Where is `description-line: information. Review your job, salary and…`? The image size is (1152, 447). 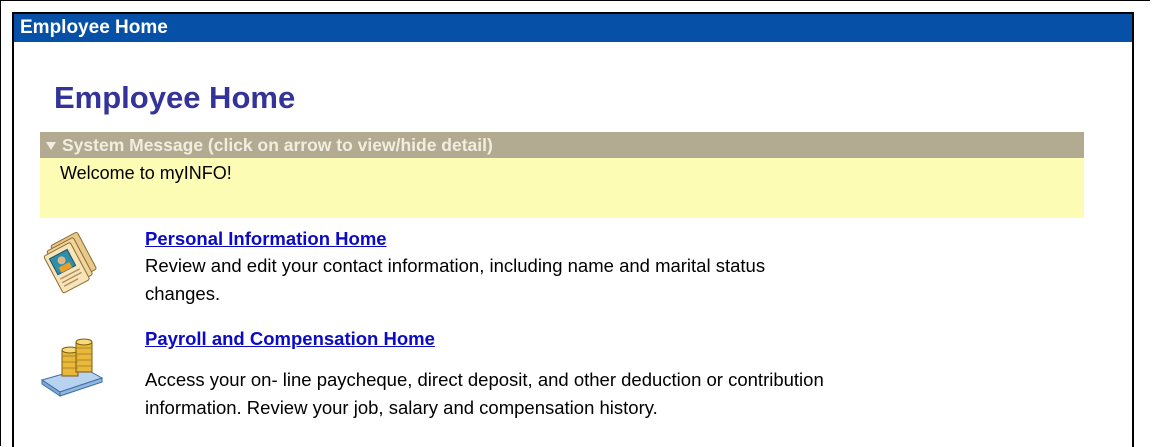 description-line: information. Review your job, salary and… is located at coordinates (401, 407).